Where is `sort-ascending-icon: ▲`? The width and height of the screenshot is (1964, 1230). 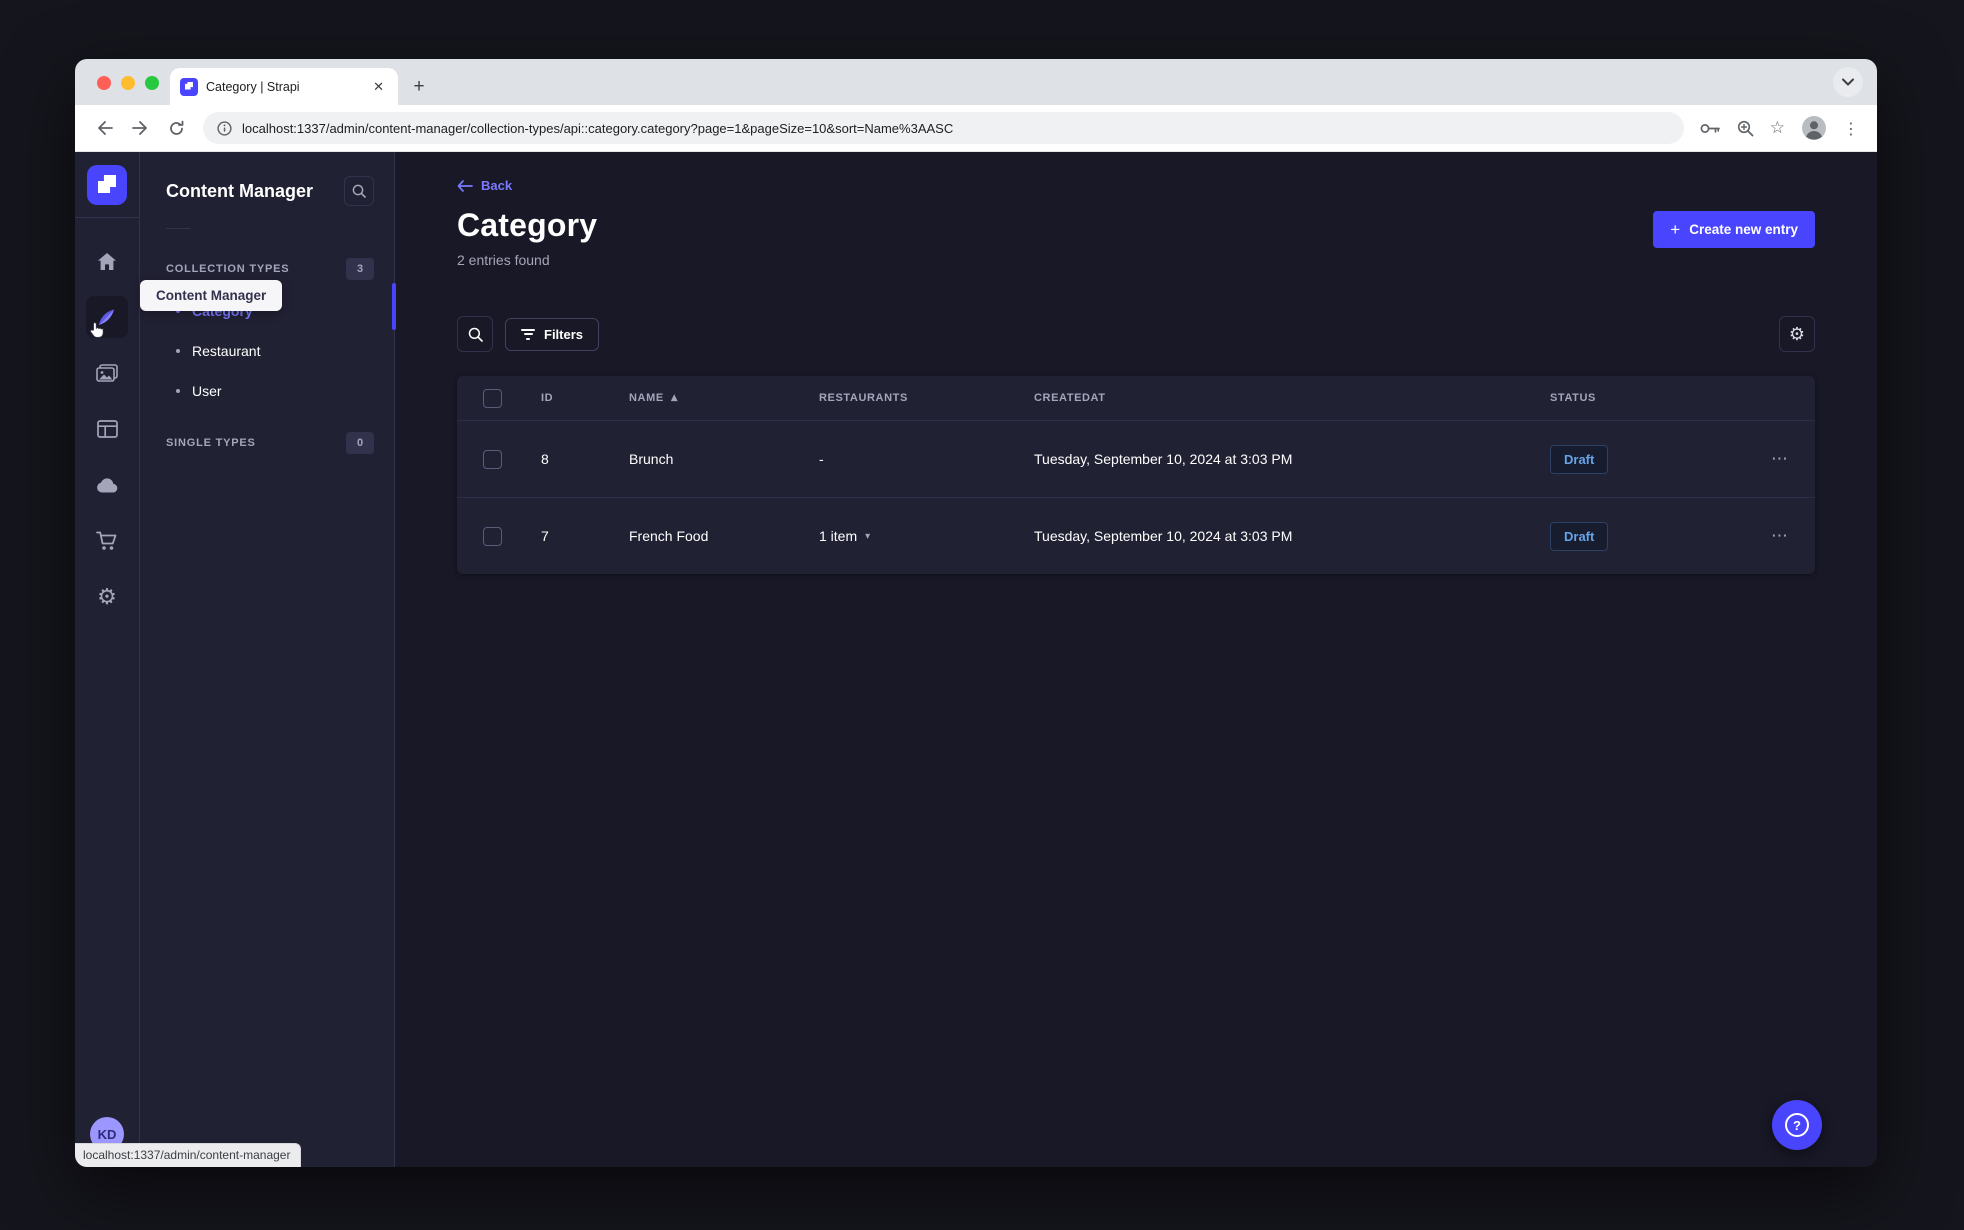
sort-ascending-icon: ▲ is located at coordinates (674, 398).